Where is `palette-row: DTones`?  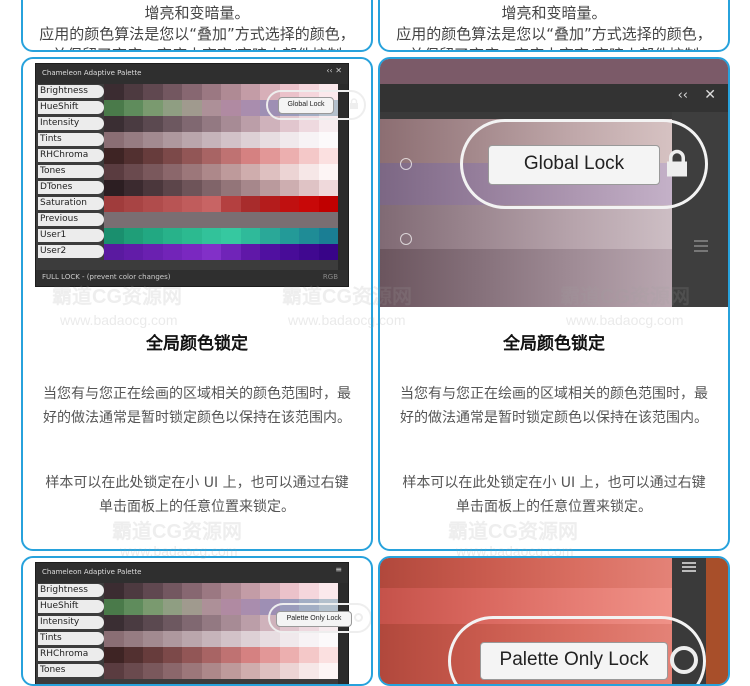 palette-row: DTones is located at coordinates (192, 188).